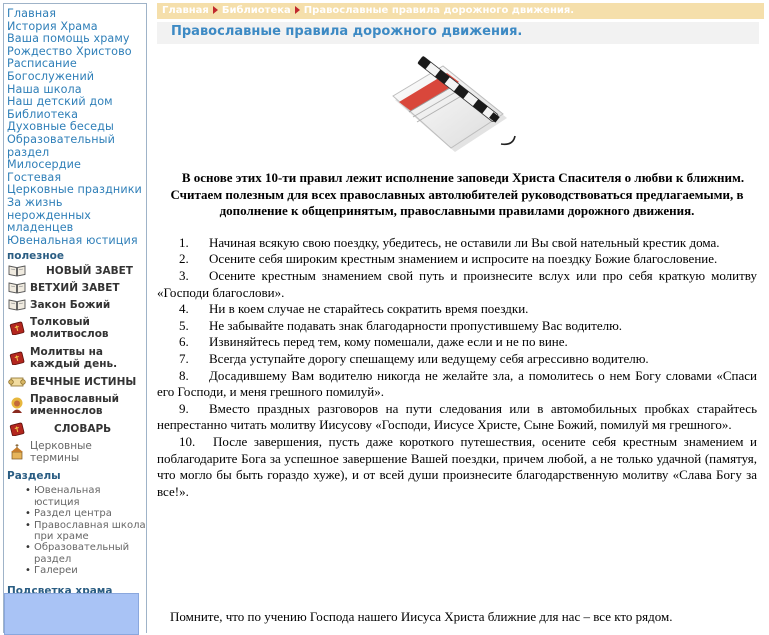 The image size is (769, 635). What do you see at coordinates (184, 259) in the screenshot?
I see `rule-number: 2.` at bounding box center [184, 259].